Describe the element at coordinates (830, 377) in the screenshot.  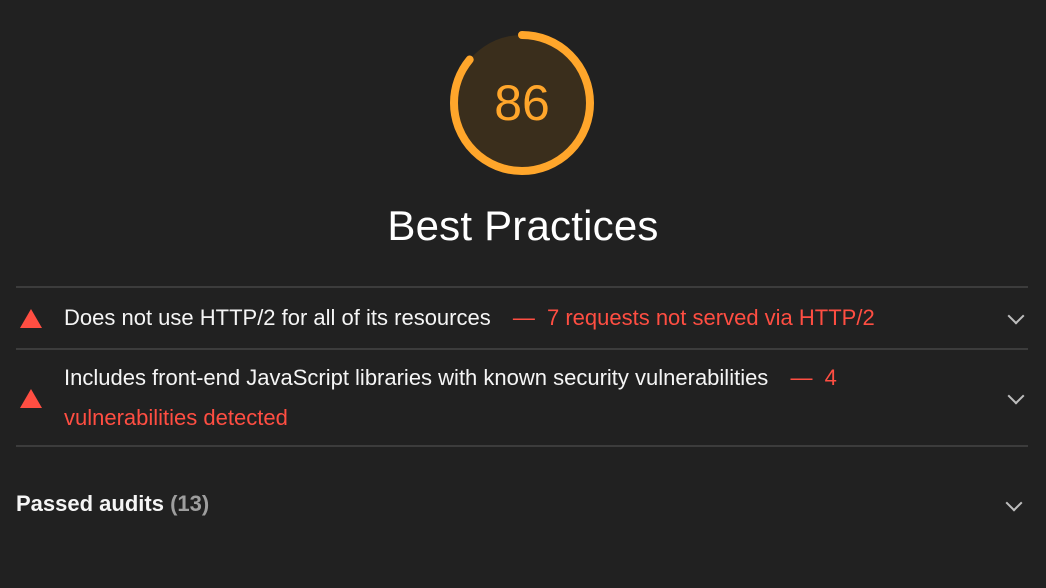
I see `audit-display-value: 4` at that location.